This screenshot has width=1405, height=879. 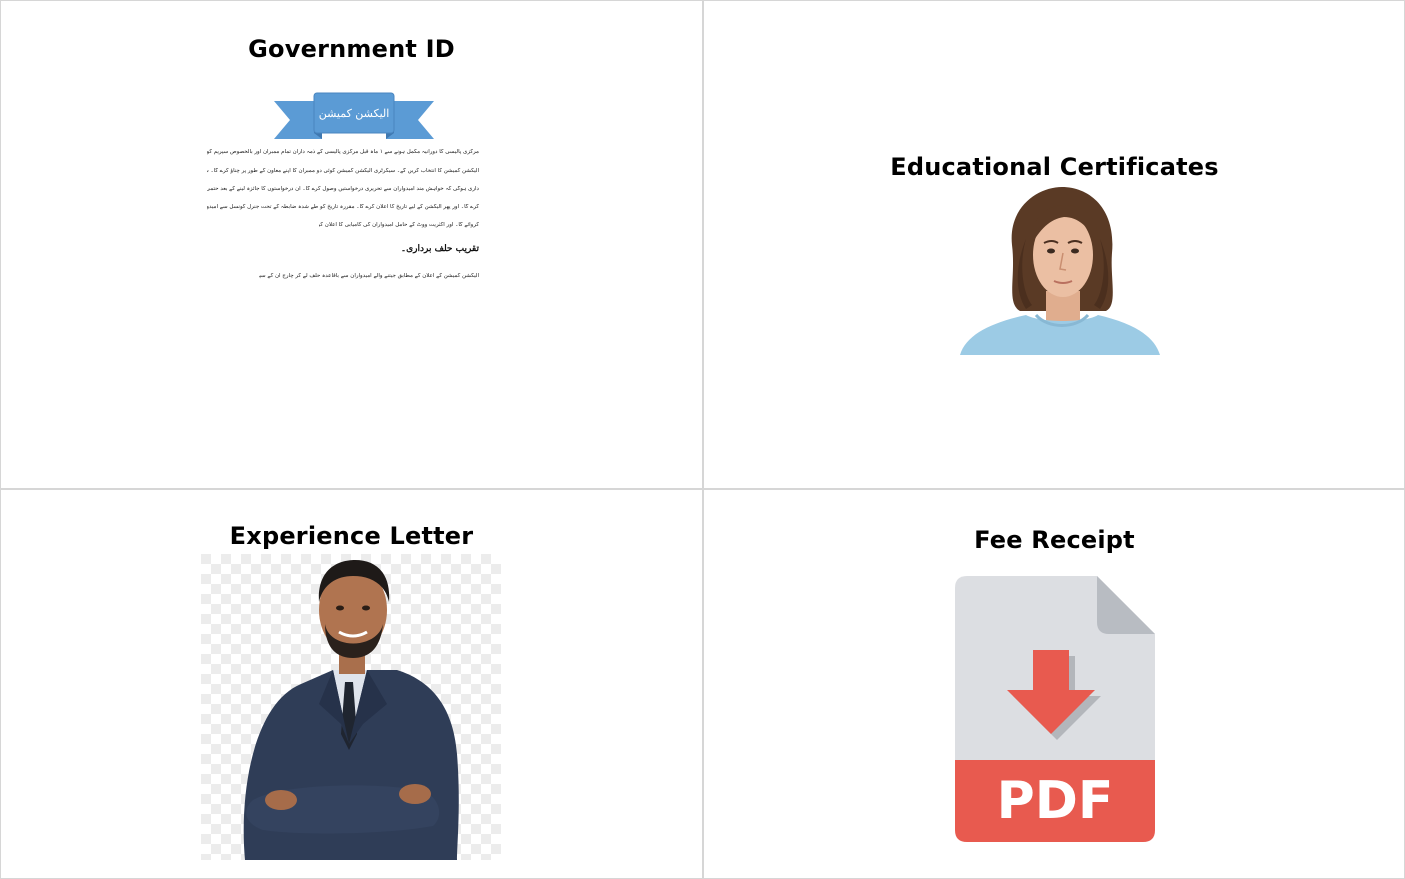 I want to click on card-title: Government ID, so click(x=351, y=49).